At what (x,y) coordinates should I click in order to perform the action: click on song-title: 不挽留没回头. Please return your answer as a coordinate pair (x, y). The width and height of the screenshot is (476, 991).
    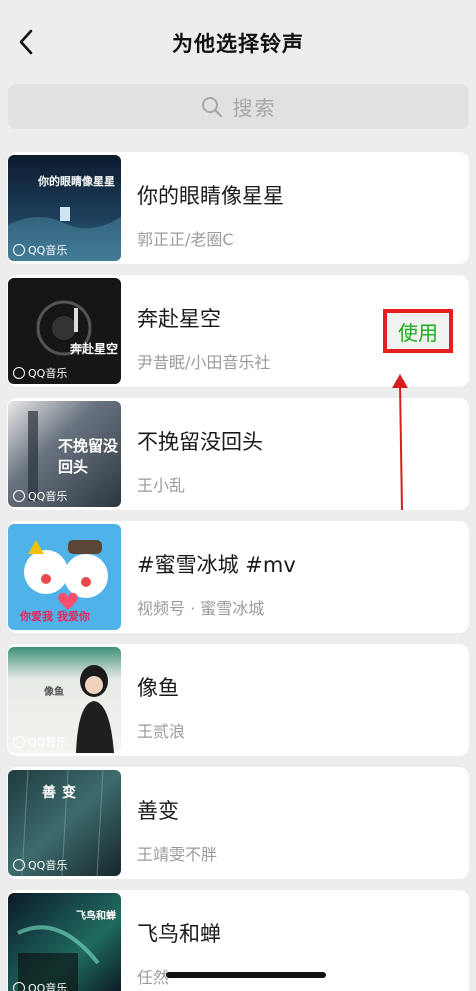
    Looking at the image, I should click on (200, 442).